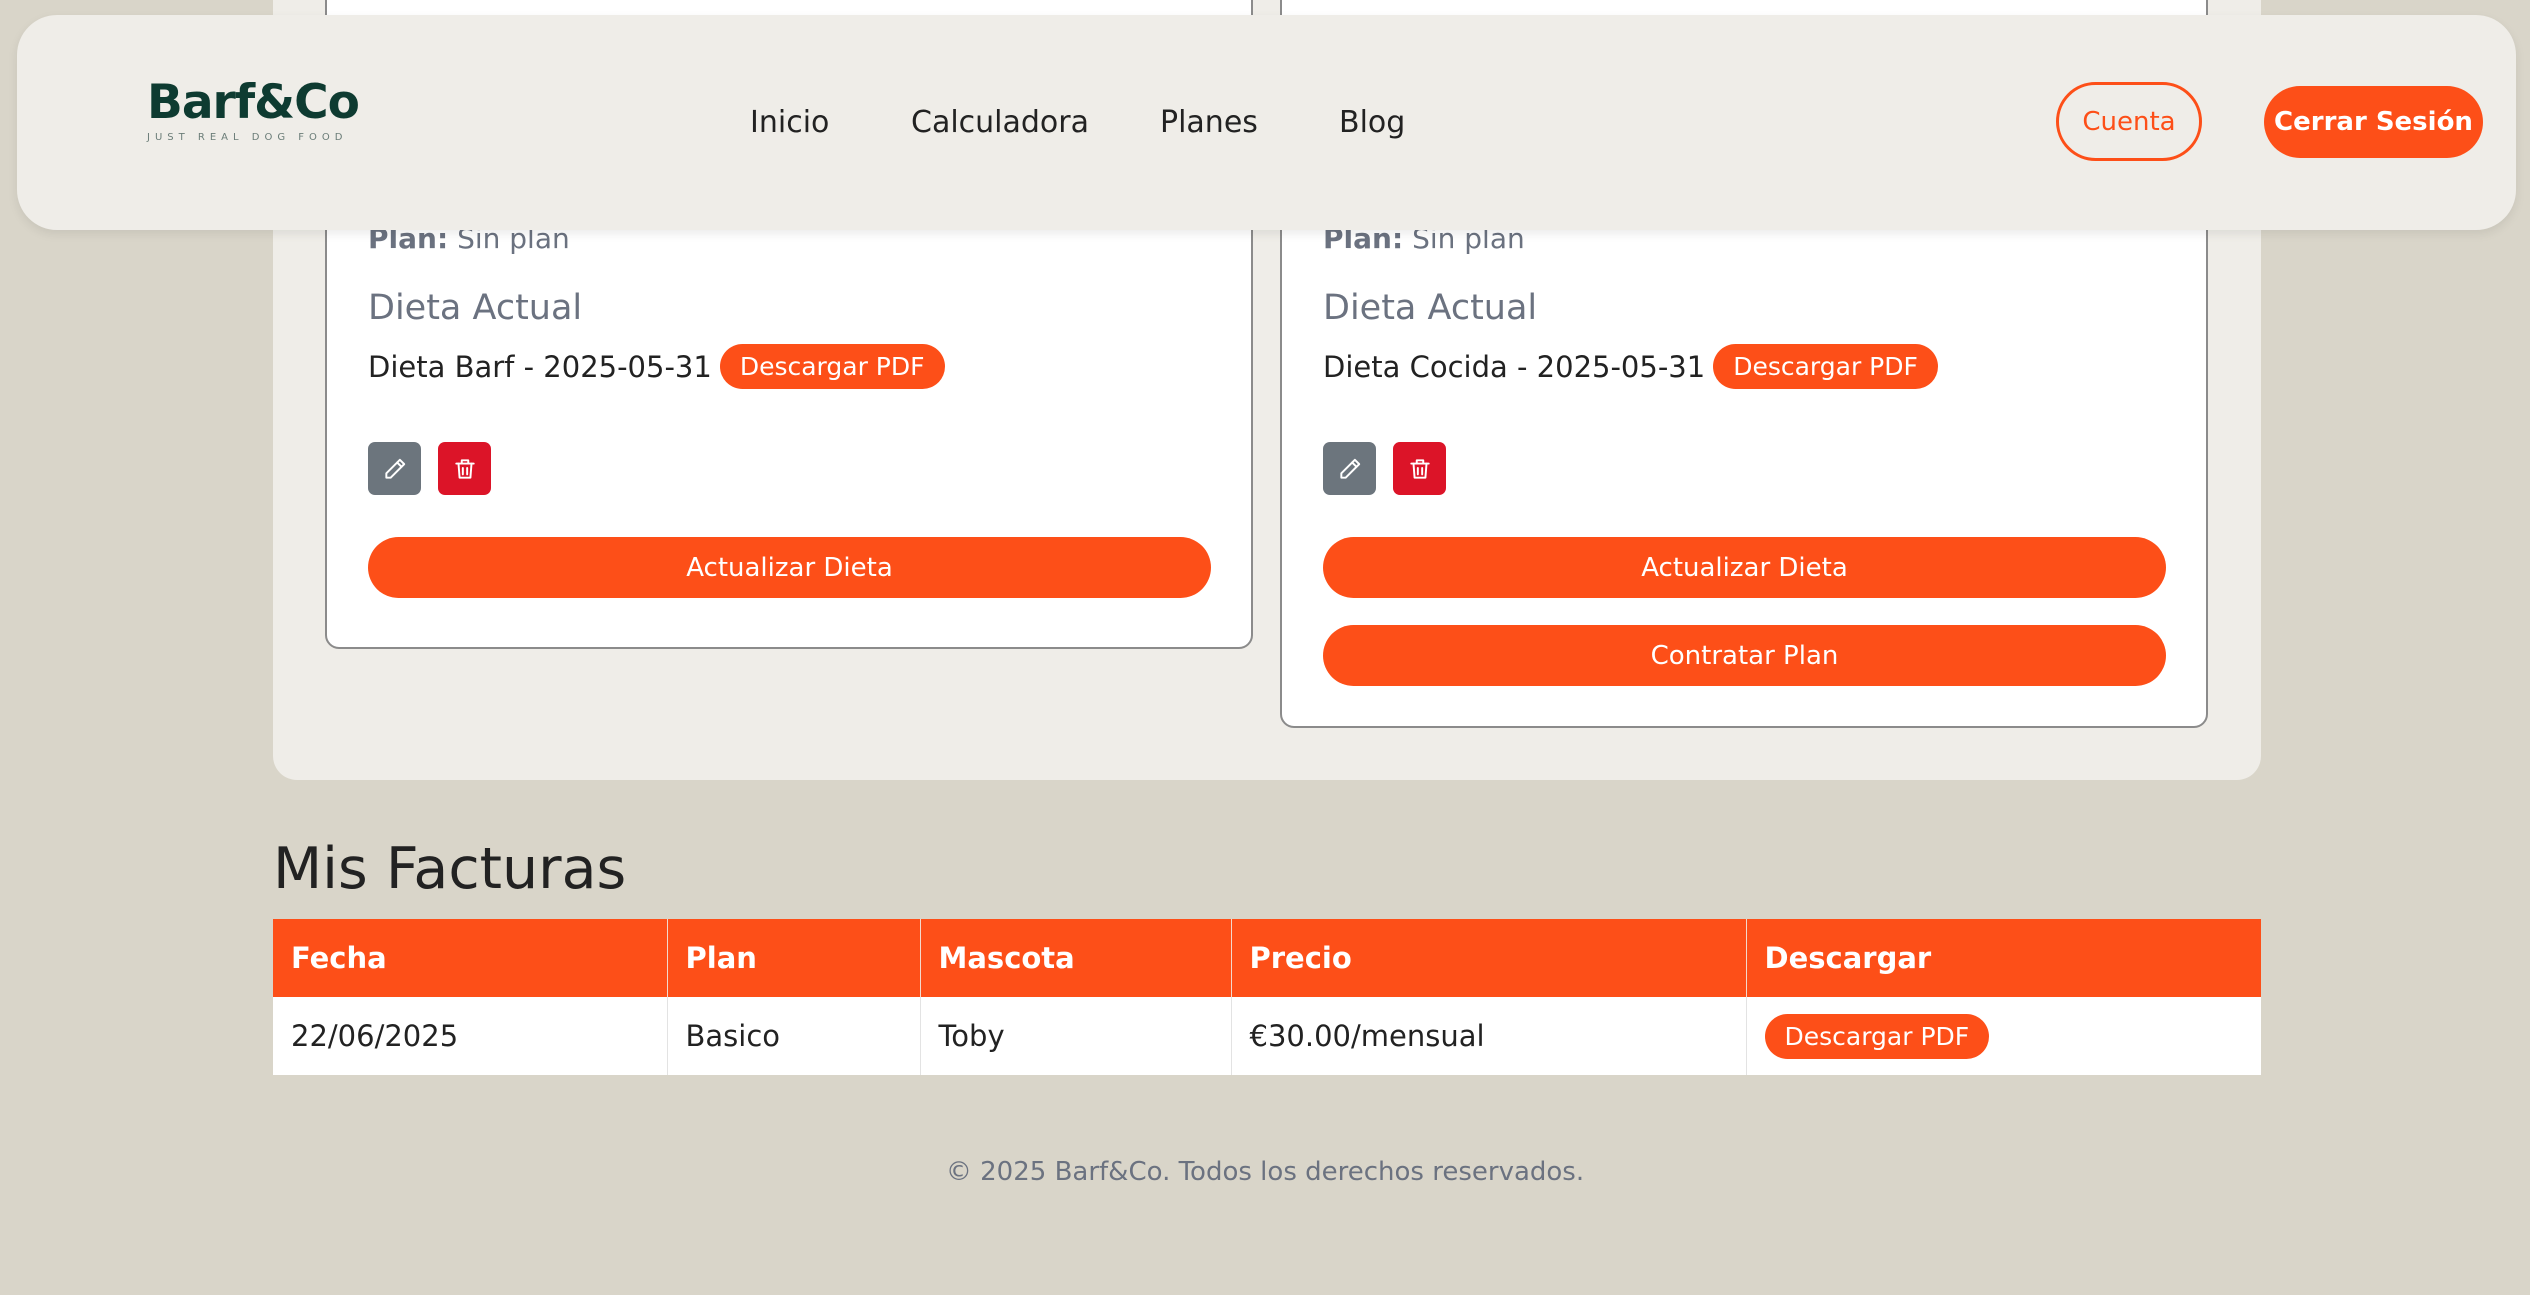 The image size is (2530, 1295). What do you see at coordinates (2373, 122) in the screenshot?
I see `logout-button: Cerrar Sesión` at bounding box center [2373, 122].